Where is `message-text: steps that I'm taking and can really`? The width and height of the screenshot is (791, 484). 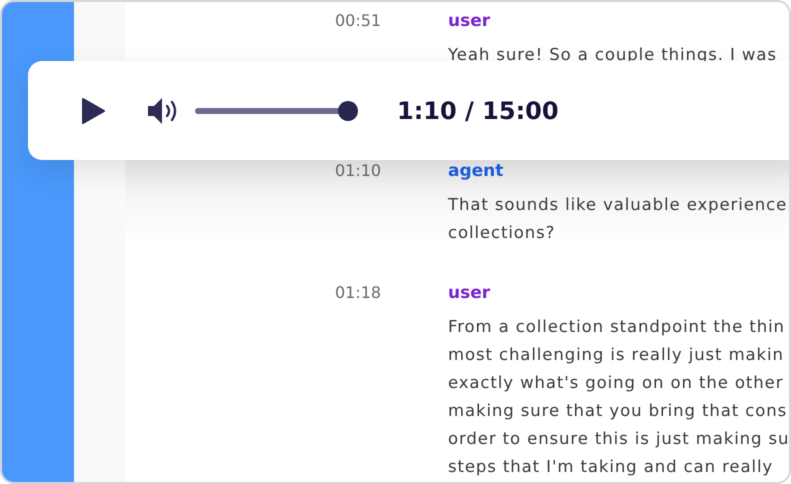
message-text: steps that I'm taking and can really is located at coordinates (611, 467).